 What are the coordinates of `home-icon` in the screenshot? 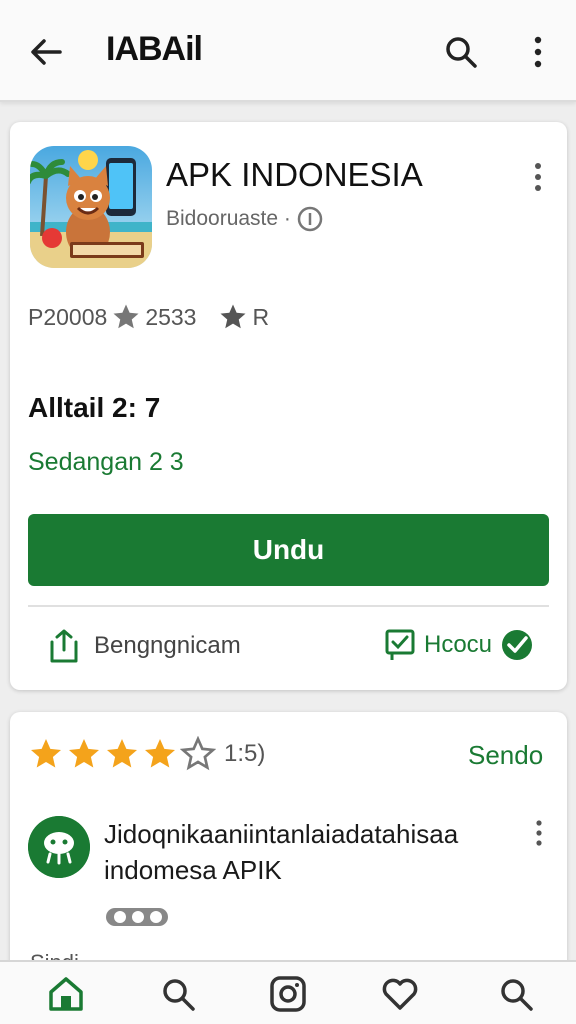 It's located at (66, 994).